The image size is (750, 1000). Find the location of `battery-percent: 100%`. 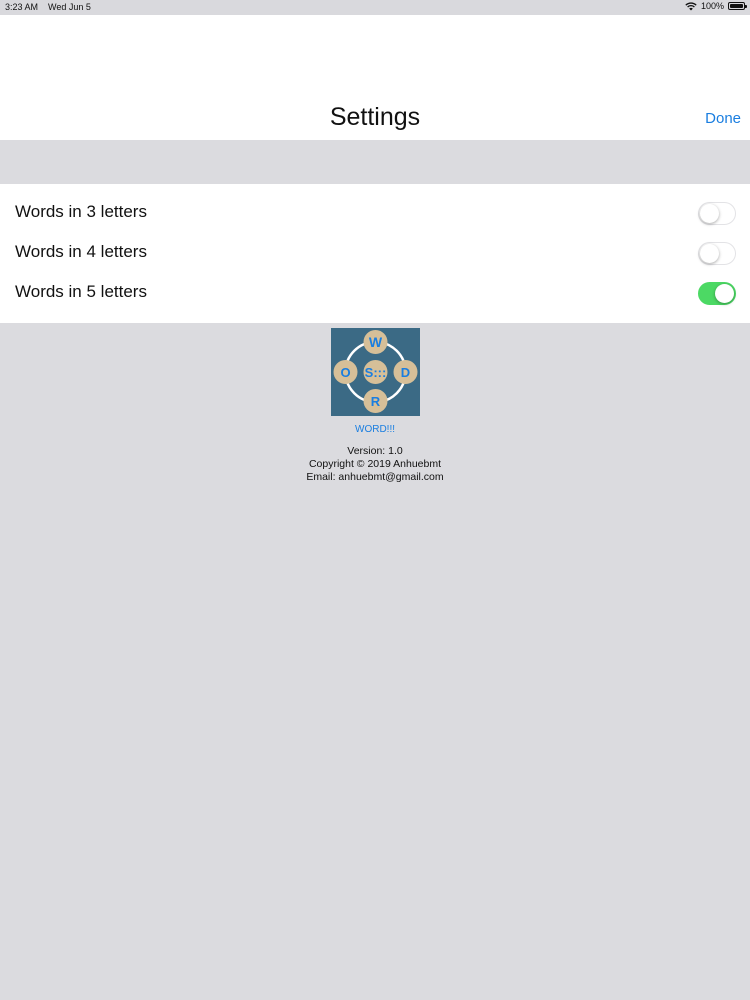

battery-percent: 100% is located at coordinates (712, 6).